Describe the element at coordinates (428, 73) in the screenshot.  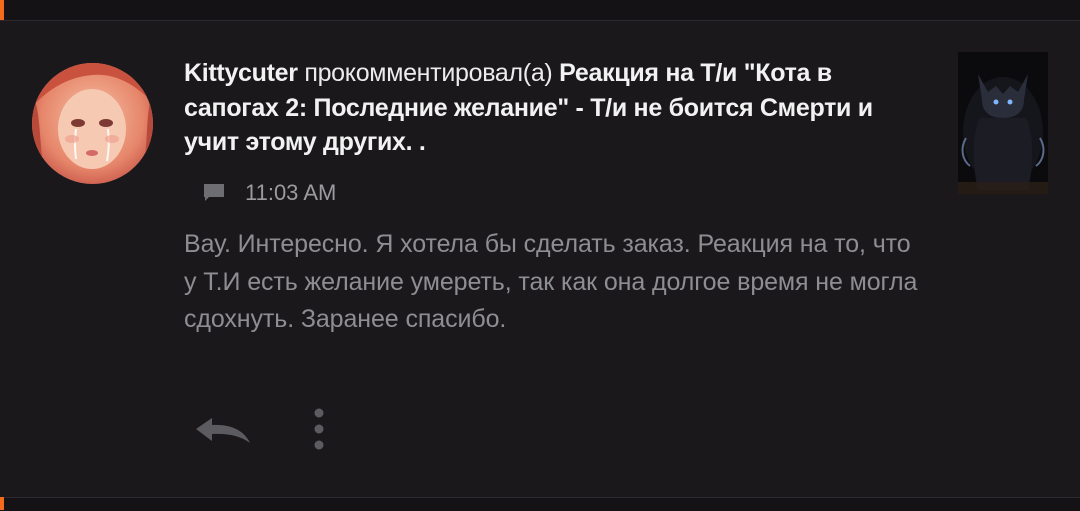
I see `action-text: прокомментировал(а)` at that location.